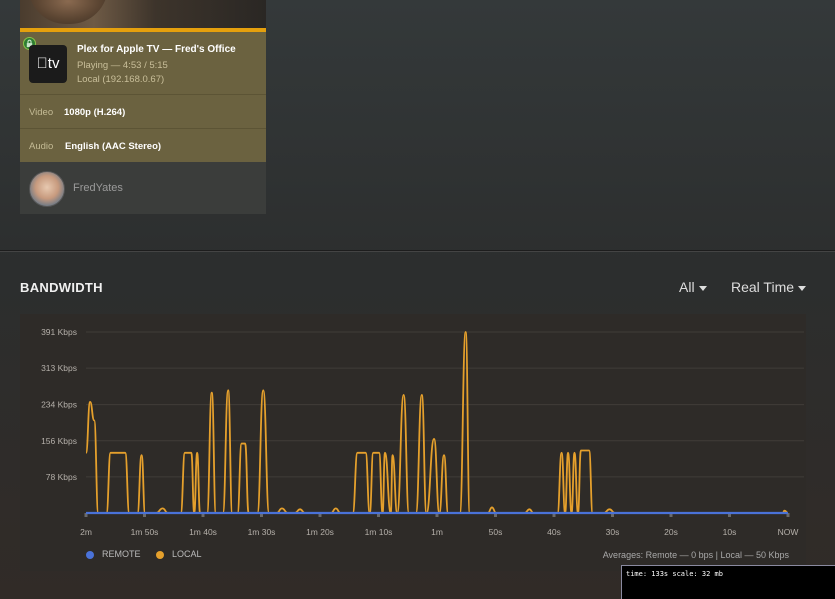  What do you see at coordinates (59, 405) in the screenshot?
I see `y-tick-label: 234 Kbps` at bounding box center [59, 405].